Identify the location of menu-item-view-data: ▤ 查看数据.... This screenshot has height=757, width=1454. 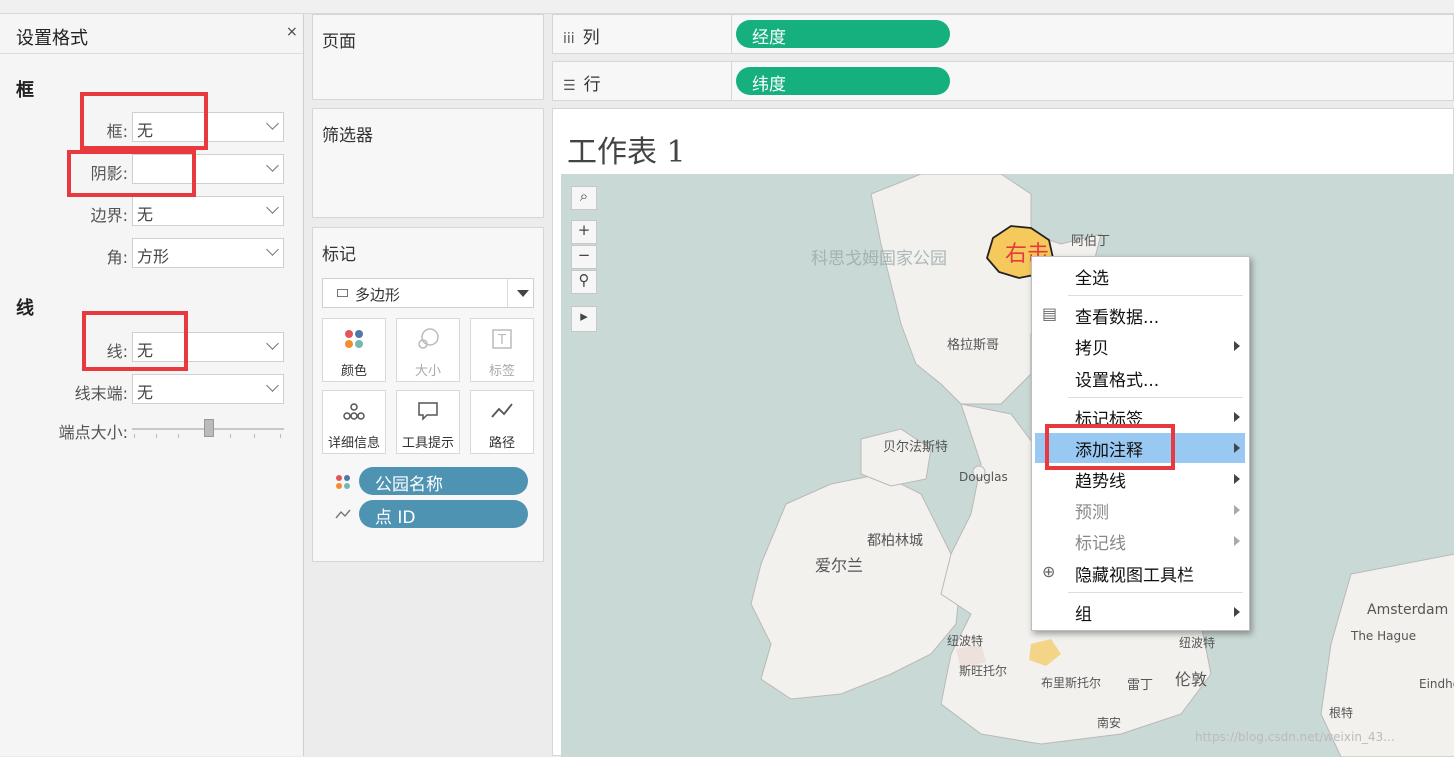
(1140, 315).